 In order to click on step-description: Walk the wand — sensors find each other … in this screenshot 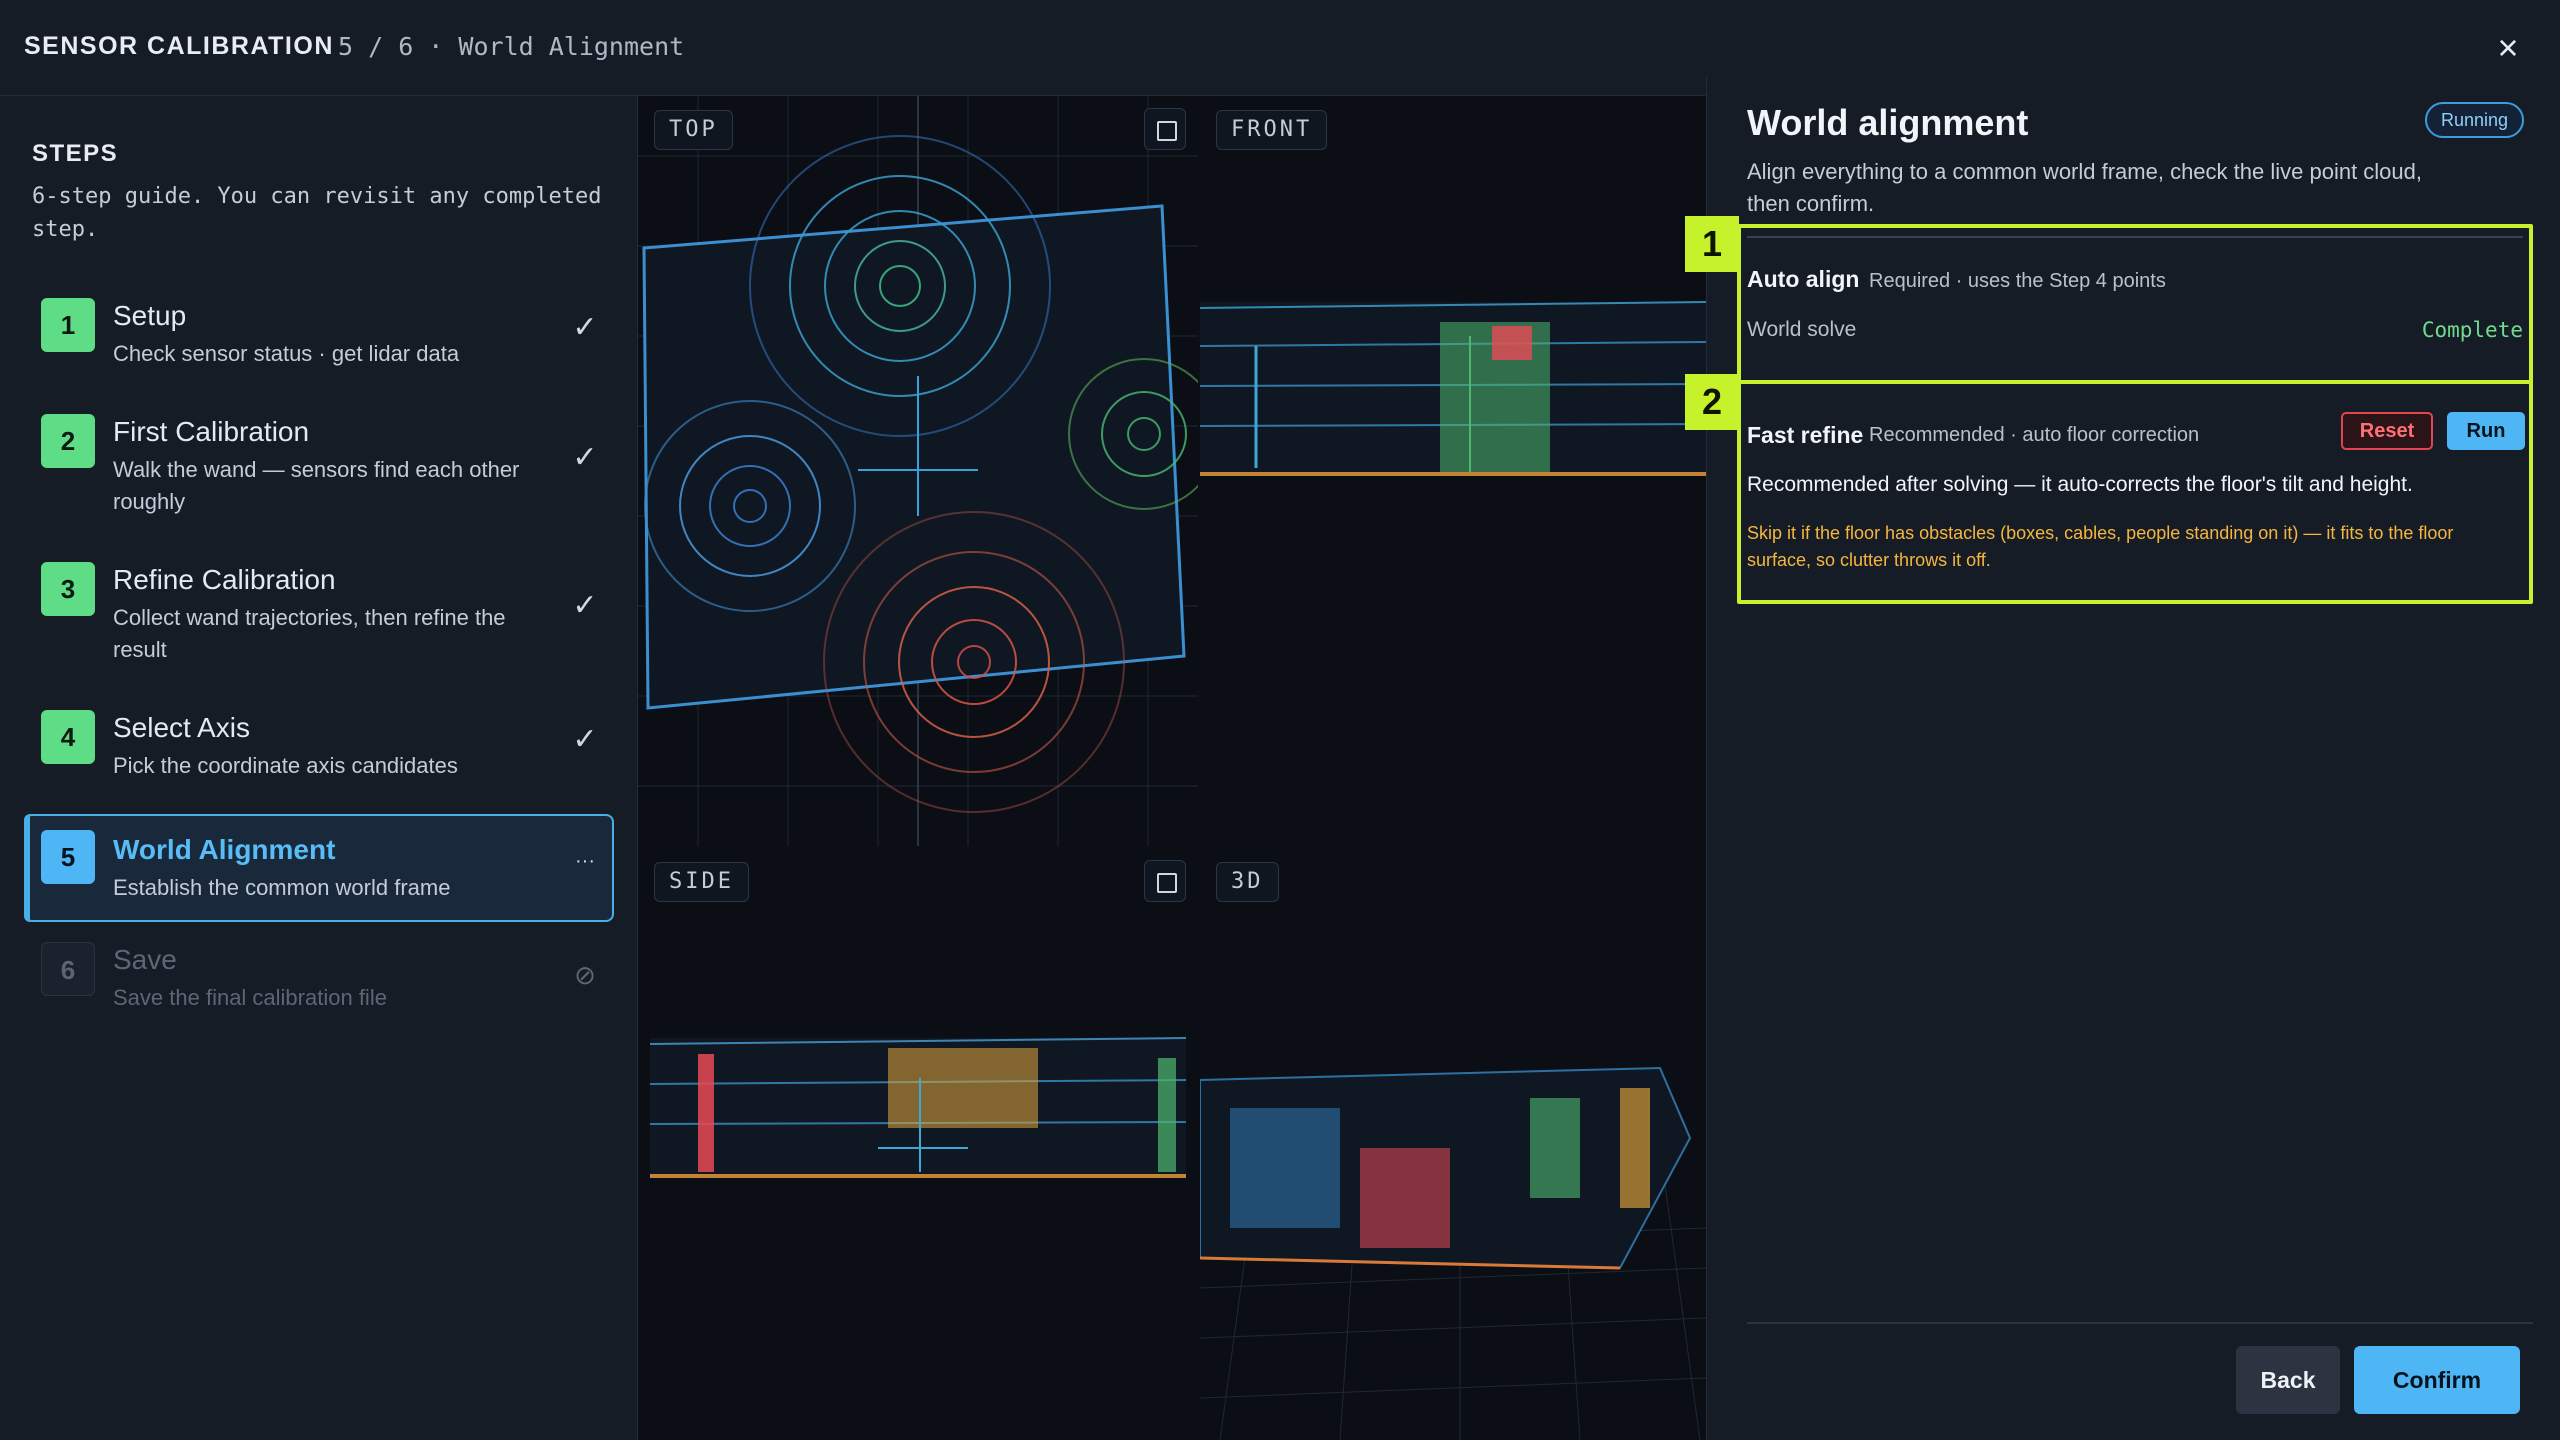, I will do `click(316, 485)`.